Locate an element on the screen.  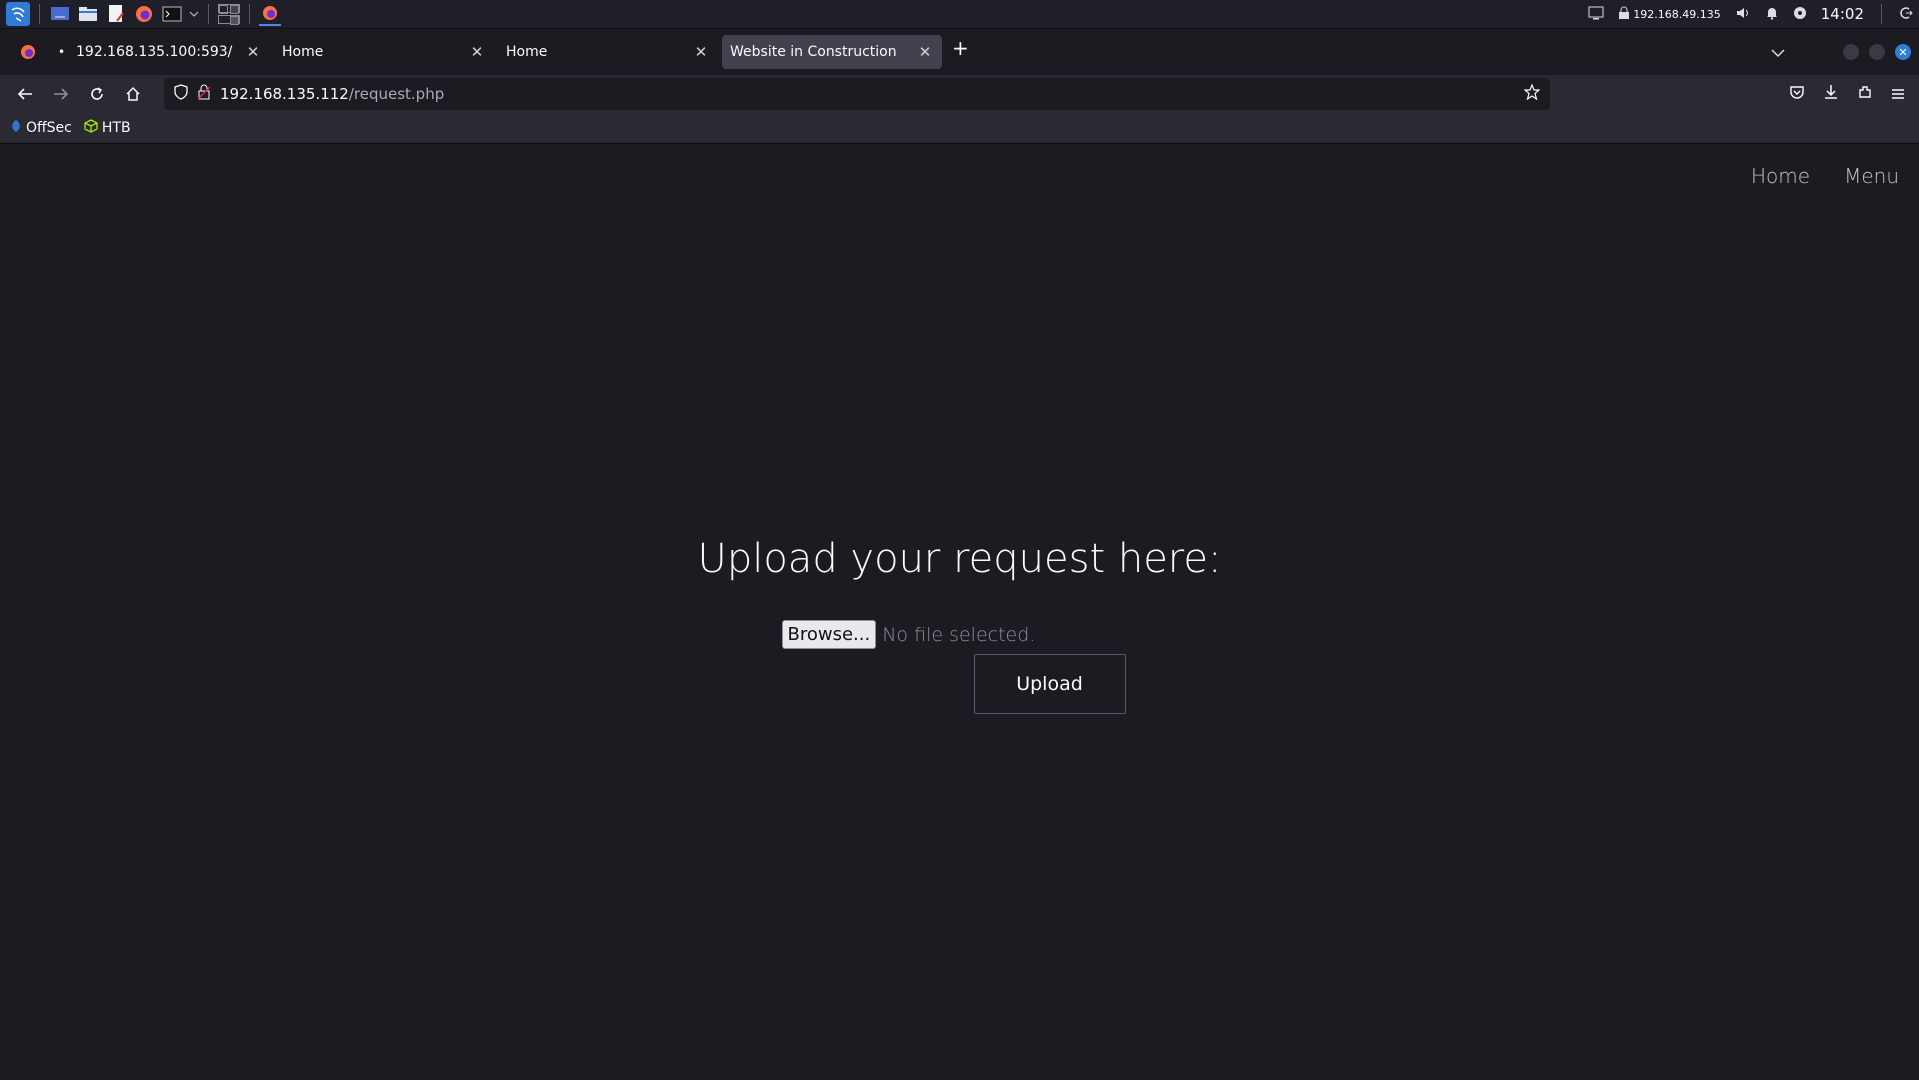
kali-menu-icon is located at coordinates (18, 14).